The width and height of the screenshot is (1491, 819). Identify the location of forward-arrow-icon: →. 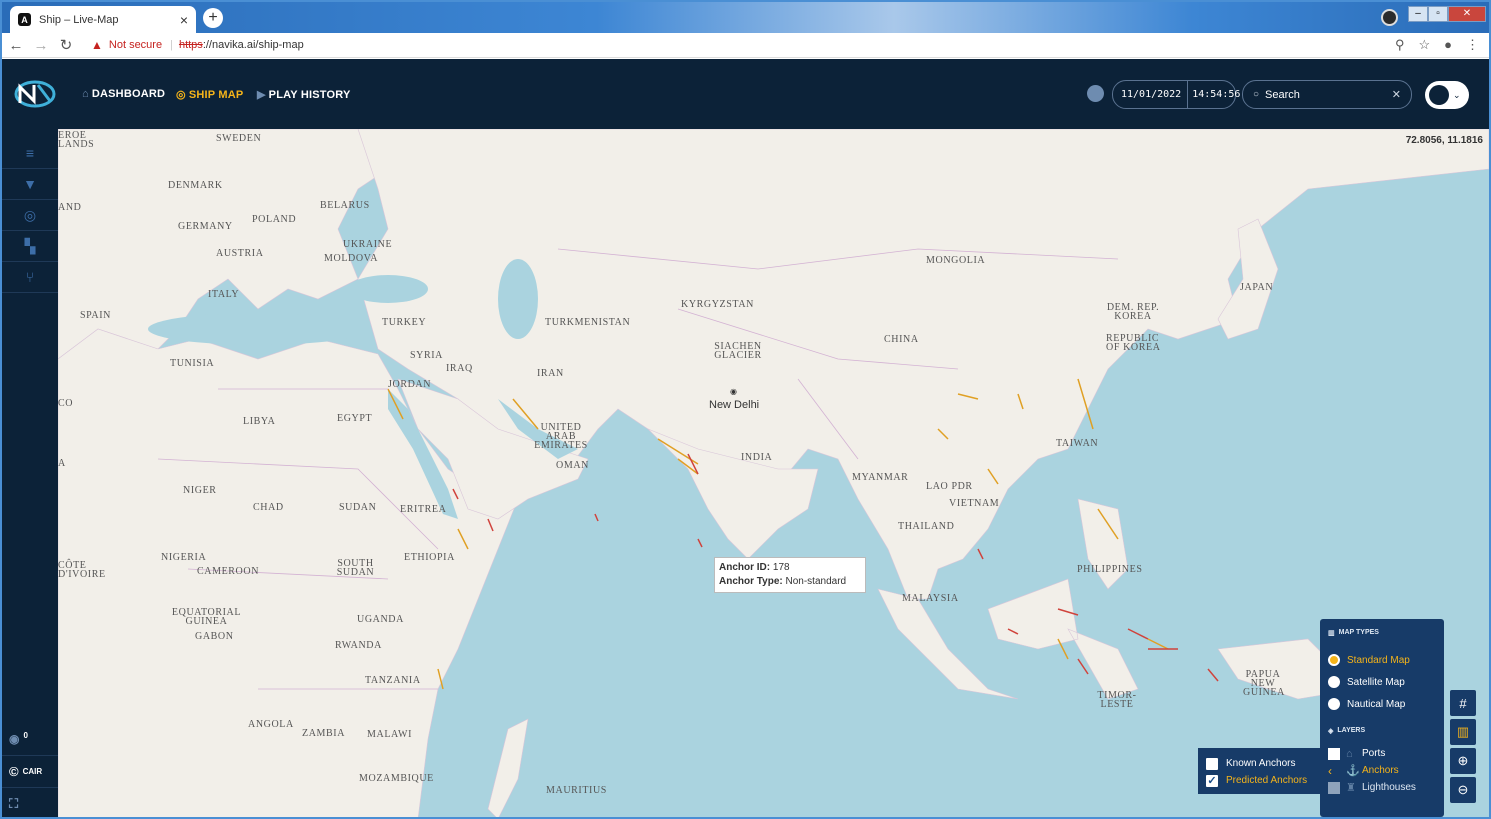
(41, 45).